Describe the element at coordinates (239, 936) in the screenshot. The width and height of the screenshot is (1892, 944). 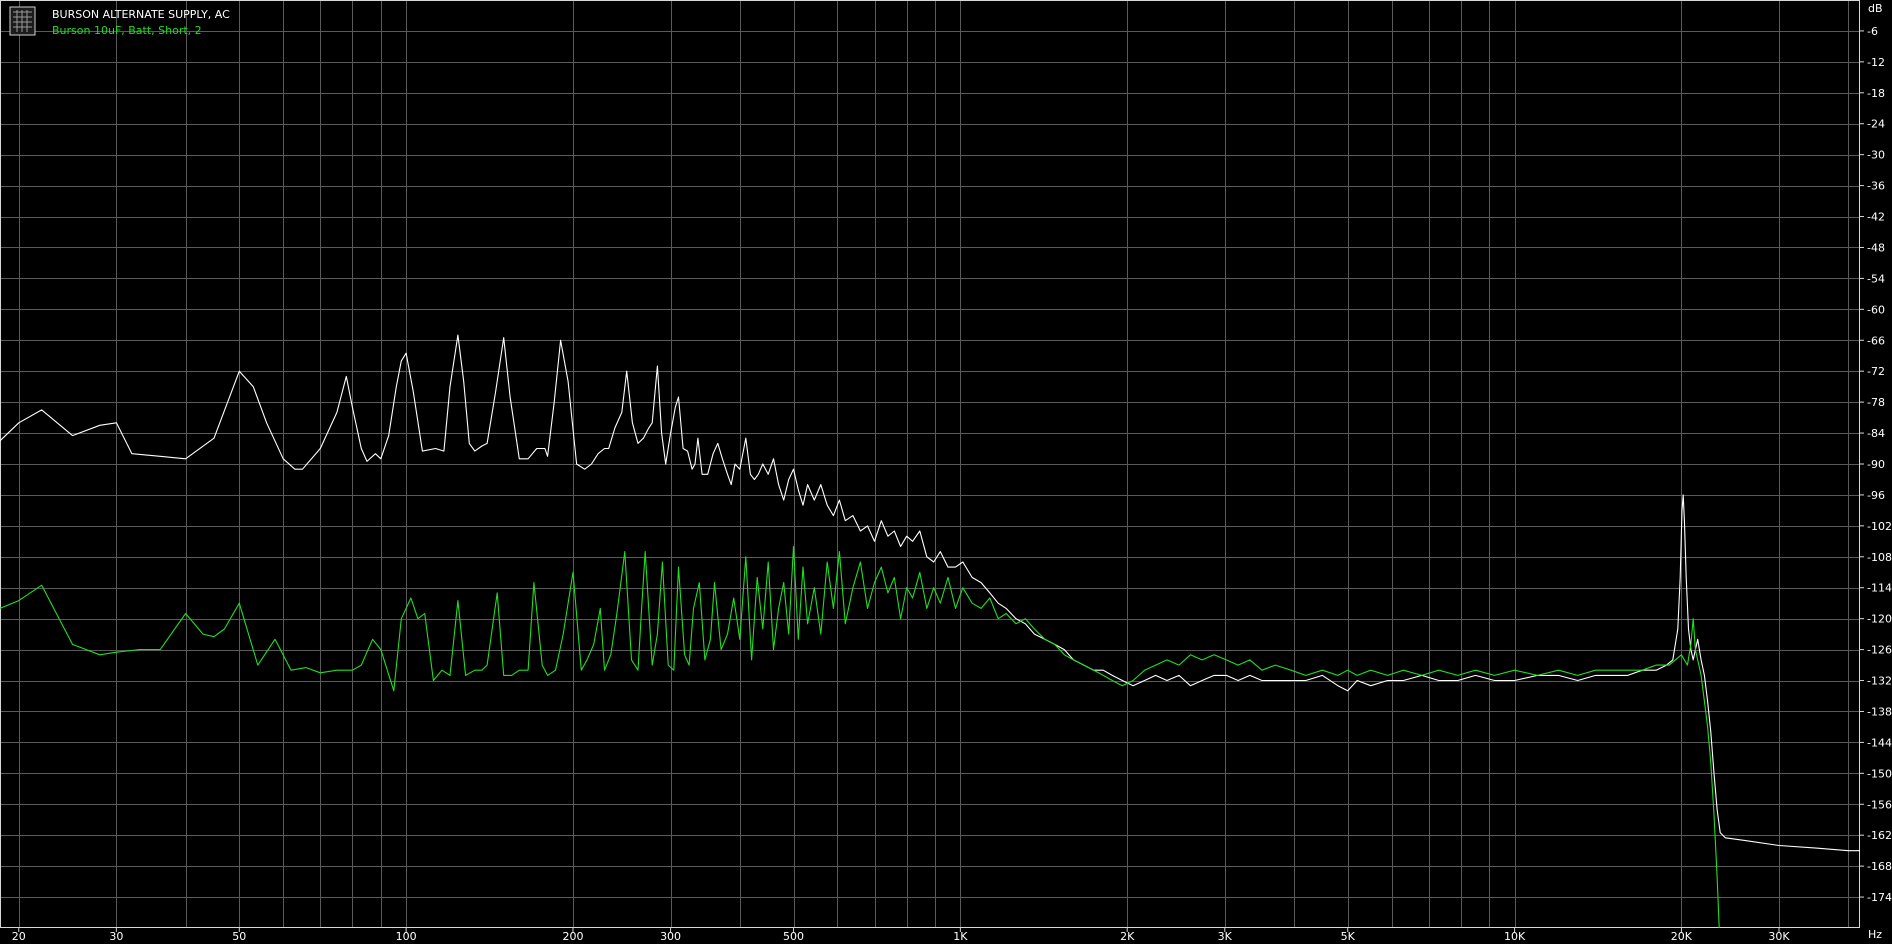
I see `x-tick-label: 50` at that location.